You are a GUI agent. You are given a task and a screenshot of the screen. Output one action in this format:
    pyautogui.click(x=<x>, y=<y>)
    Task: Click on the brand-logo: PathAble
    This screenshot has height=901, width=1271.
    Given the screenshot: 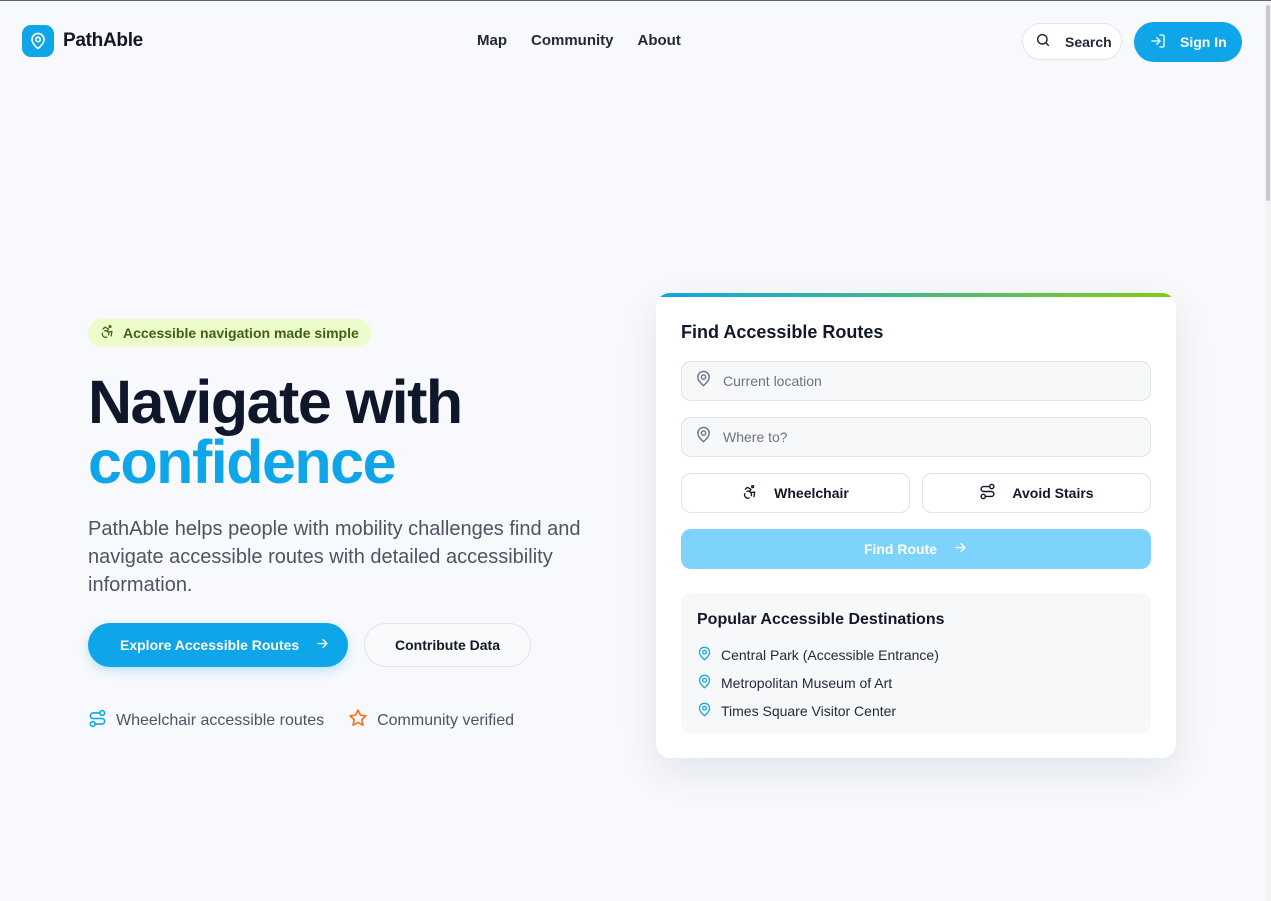 What is the action you would take?
    pyautogui.click(x=82, y=41)
    